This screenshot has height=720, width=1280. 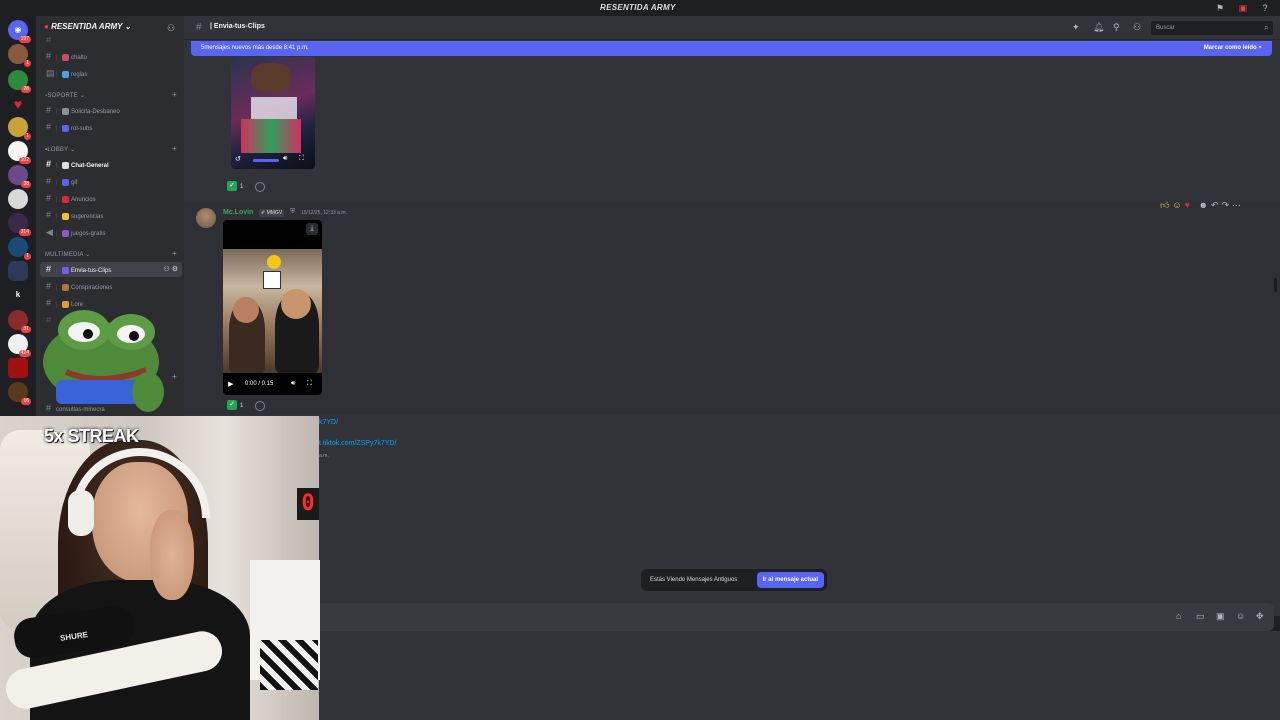 I want to click on webcam-hand, so click(x=172, y=555).